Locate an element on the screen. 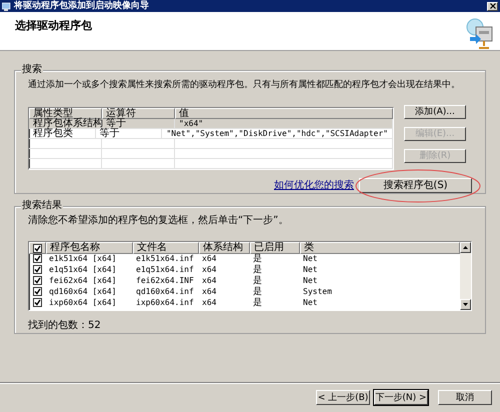 The width and height of the screenshot is (500, 412). column-header: 体系结构 is located at coordinates (224, 248).